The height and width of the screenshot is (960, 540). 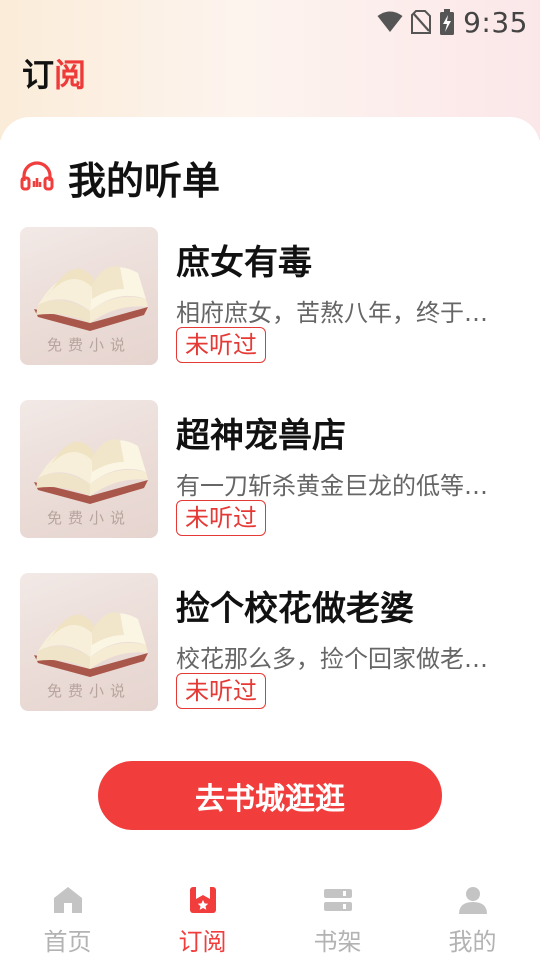 I want to click on headphones-icon, so click(x=37, y=177).